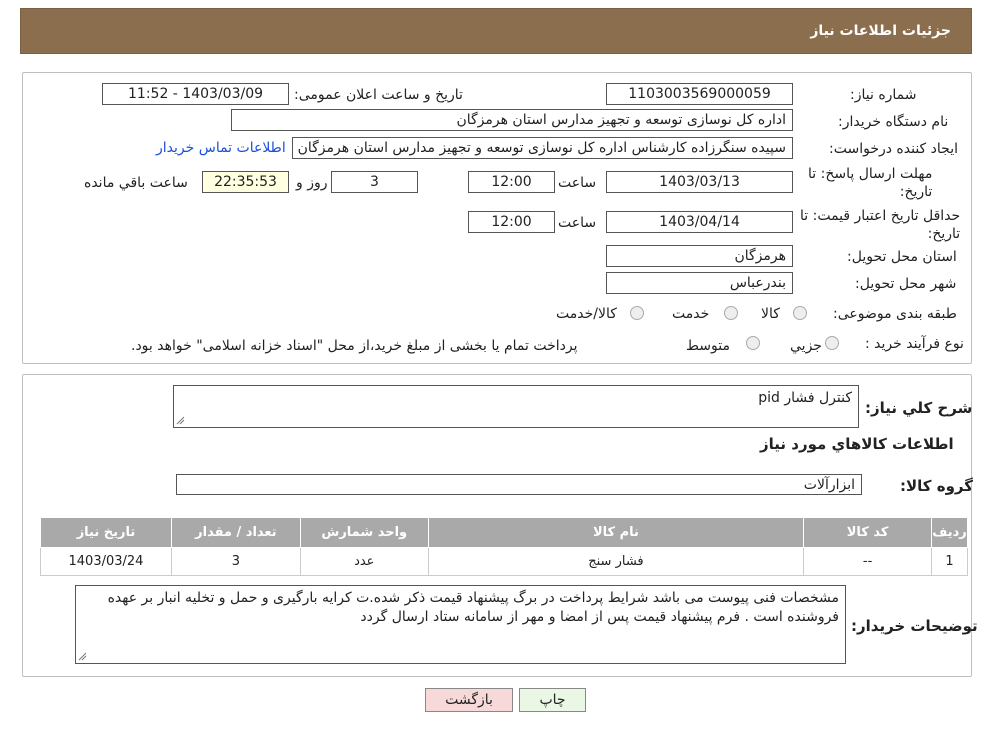 The image size is (985, 733). Describe the element at coordinates (893, 149) in the screenshot. I see `creator-label: ایجاد کننده درخواست:` at that location.